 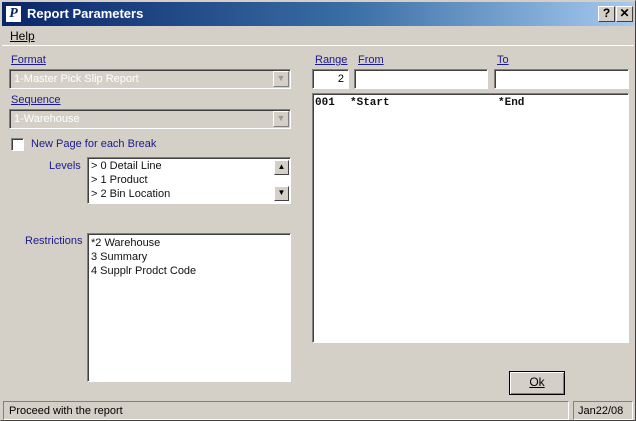 I want to click on levels-label: Levels, so click(x=65, y=166).